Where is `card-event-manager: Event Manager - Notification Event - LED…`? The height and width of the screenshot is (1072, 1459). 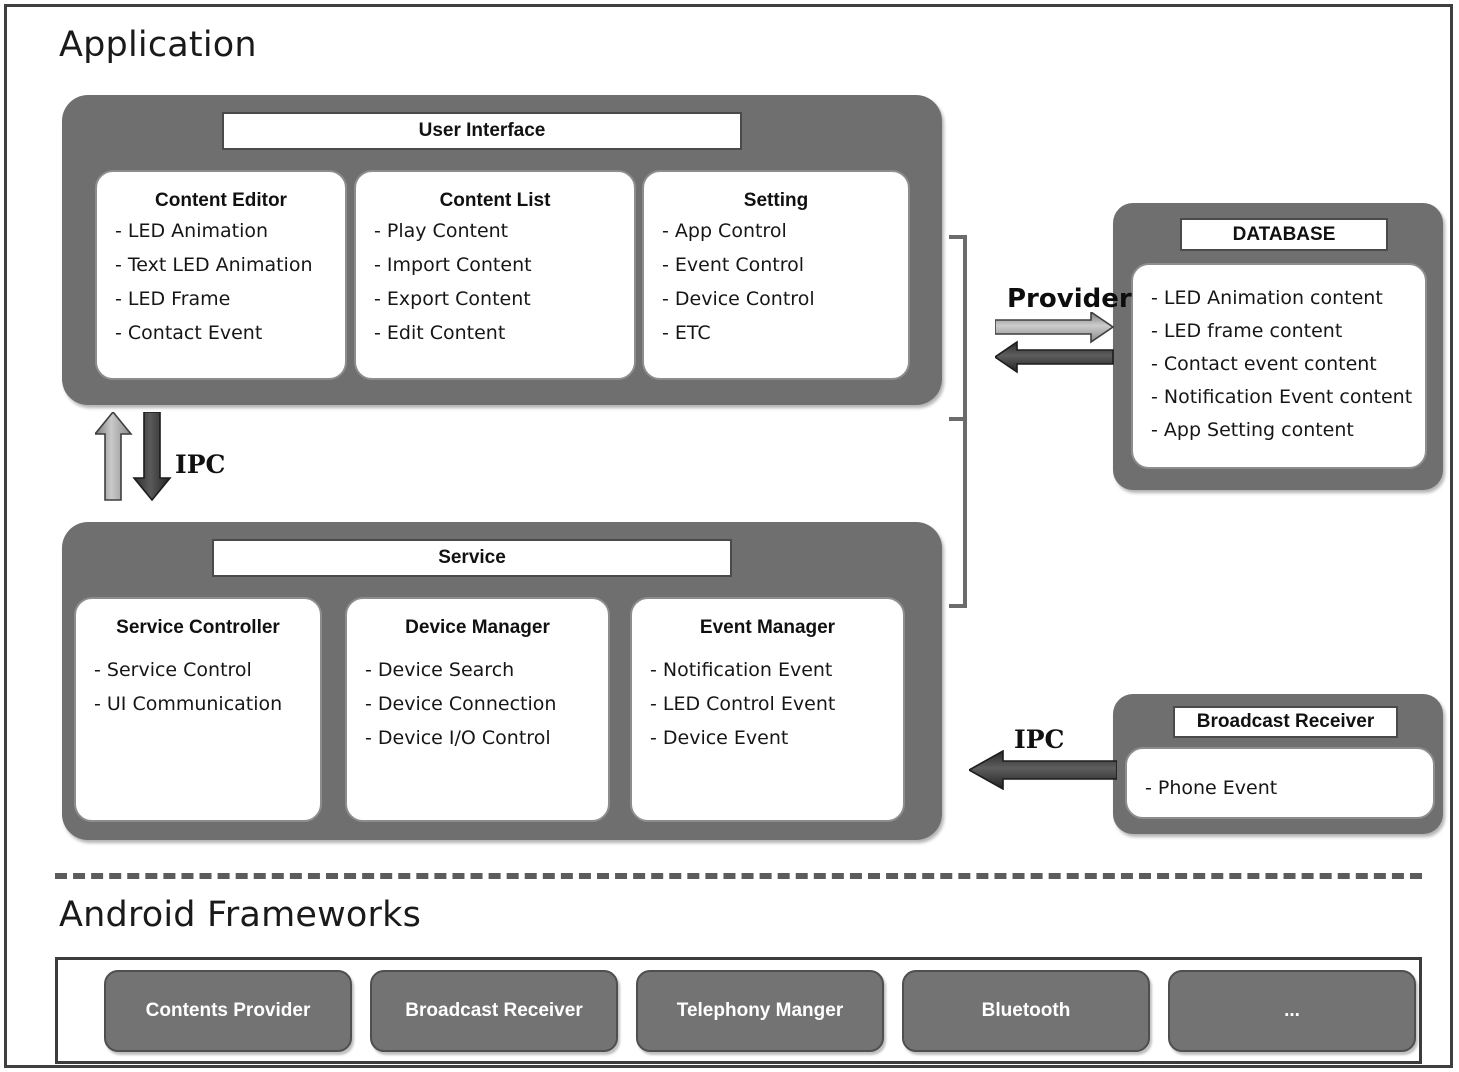 card-event-manager: Event Manager - Notification Event - LED… is located at coordinates (767, 709).